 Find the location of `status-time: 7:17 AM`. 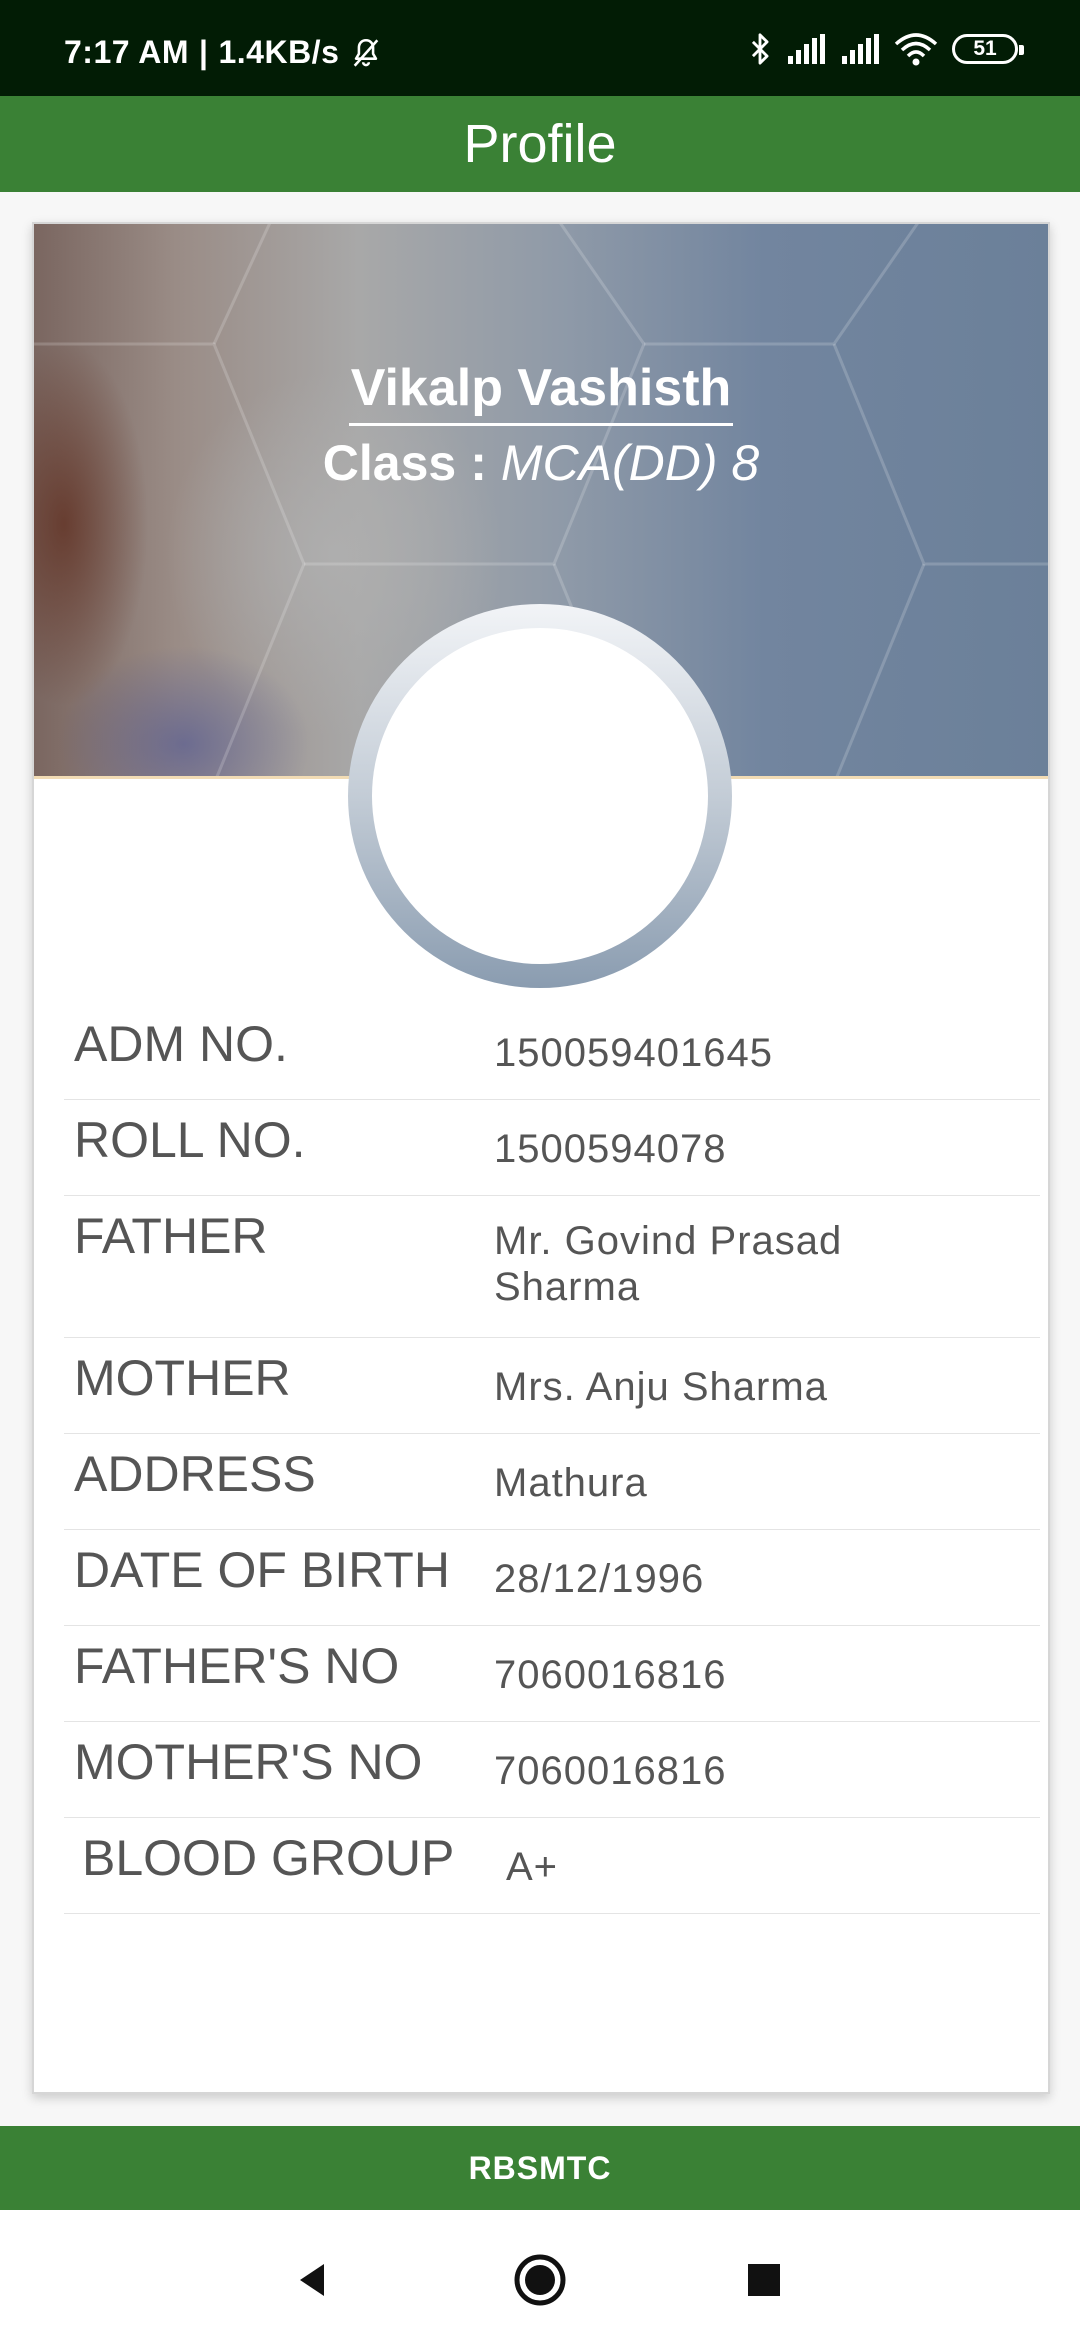

status-time: 7:17 AM is located at coordinates (127, 52).